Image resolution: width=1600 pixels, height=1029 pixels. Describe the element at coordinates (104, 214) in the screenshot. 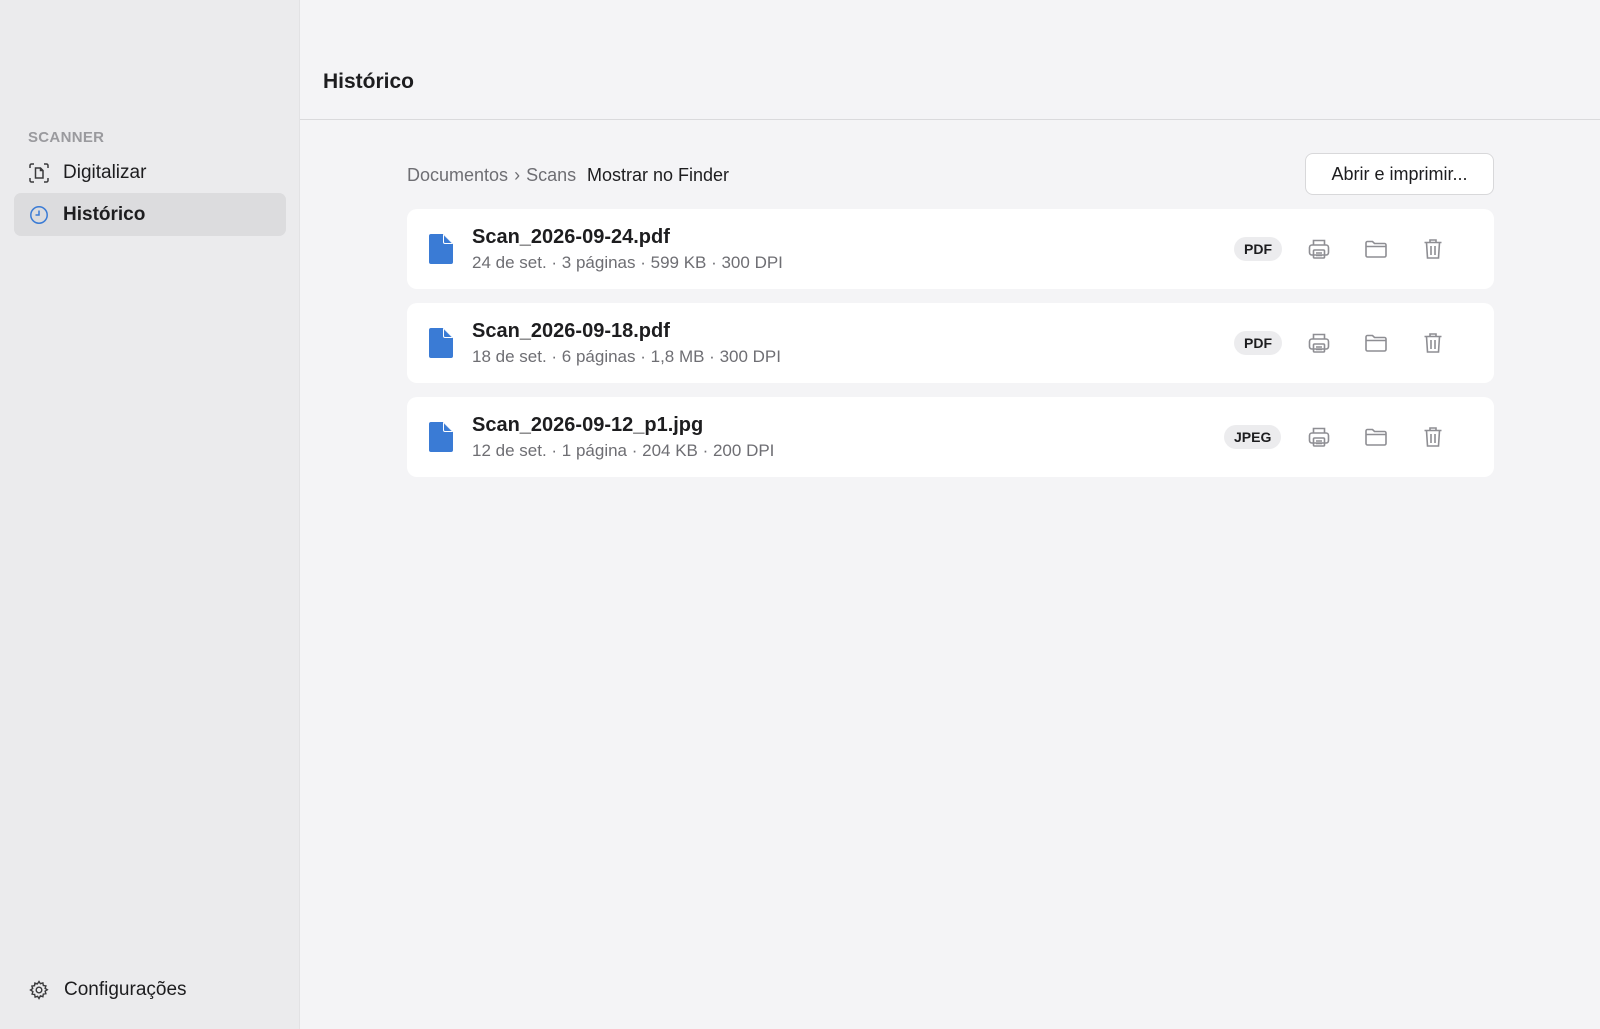

I see `sidebar-item-label: Histórico` at that location.